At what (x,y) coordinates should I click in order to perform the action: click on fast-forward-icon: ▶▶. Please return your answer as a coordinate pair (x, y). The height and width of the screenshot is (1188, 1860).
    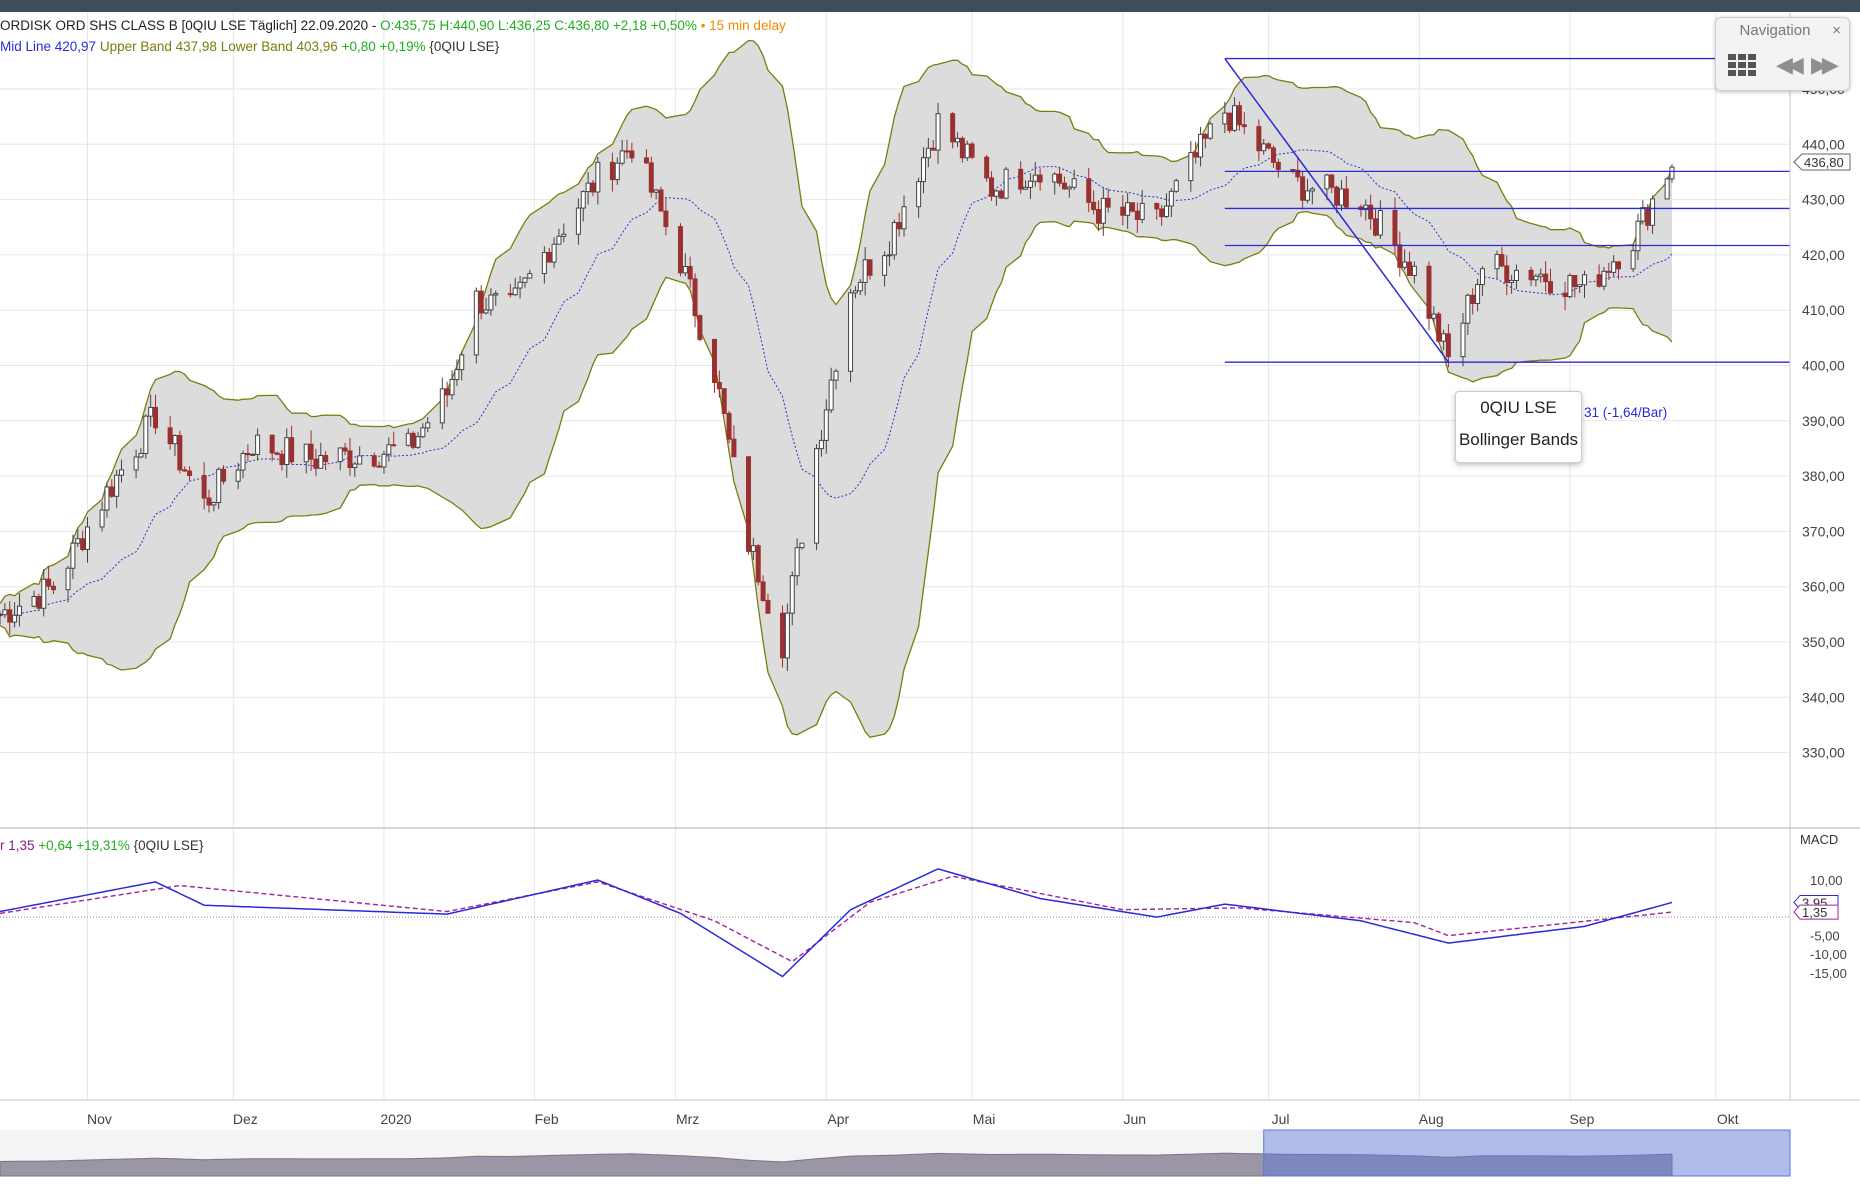
    Looking at the image, I should click on (1825, 65).